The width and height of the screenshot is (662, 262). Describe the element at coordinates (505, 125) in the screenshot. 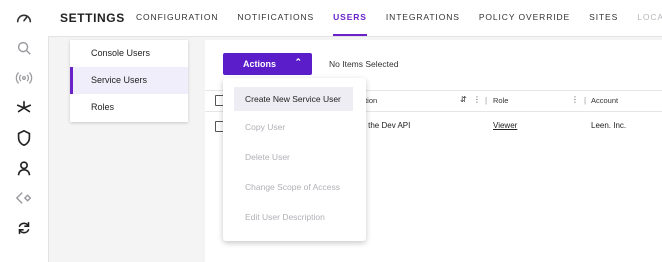

I see `row-role-link: Viewer` at that location.